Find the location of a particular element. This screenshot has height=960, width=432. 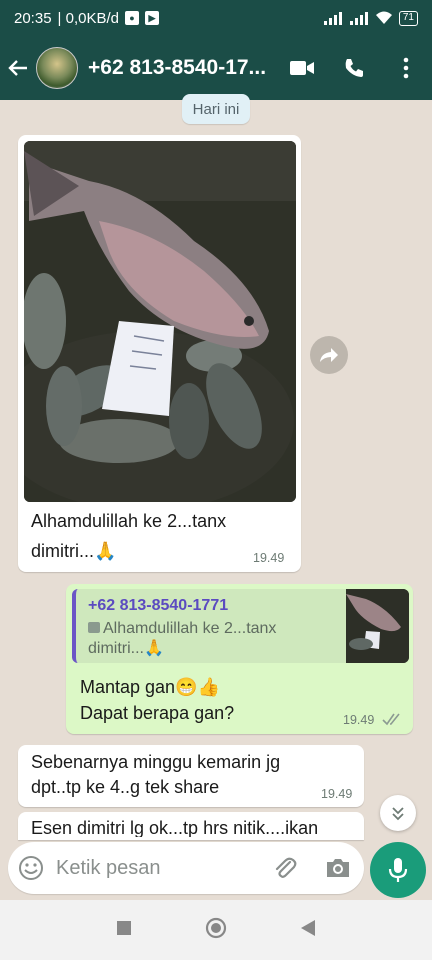

quote-sender: +62 813-8540-1771 is located at coordinates (158, 605).